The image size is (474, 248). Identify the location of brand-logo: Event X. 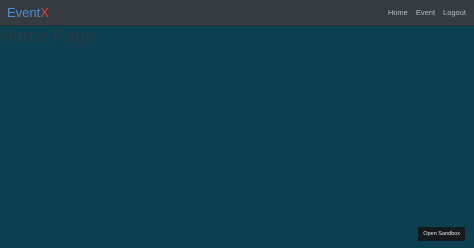
(28, 12).